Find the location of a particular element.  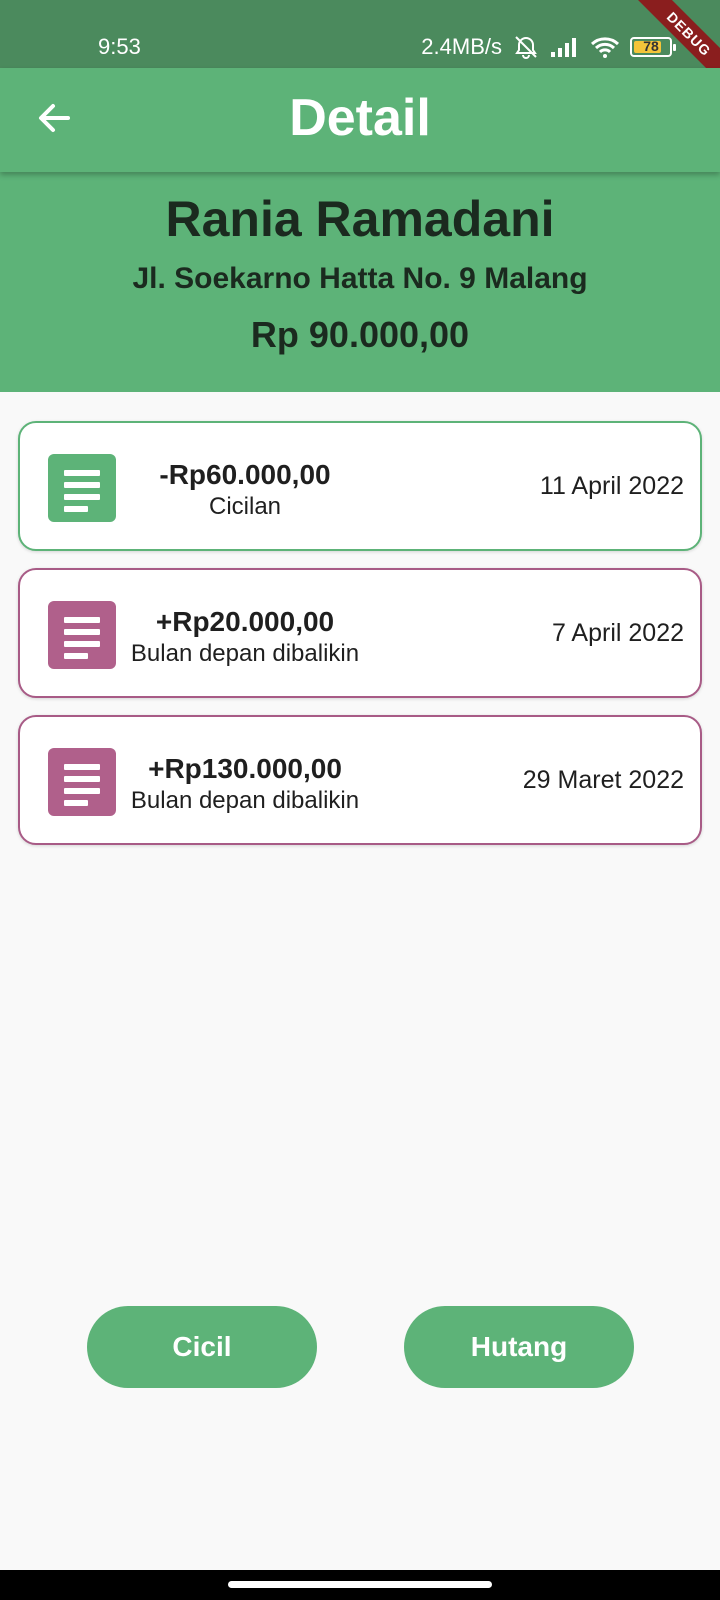

home-indicator is located at coordinates (360, 1584).